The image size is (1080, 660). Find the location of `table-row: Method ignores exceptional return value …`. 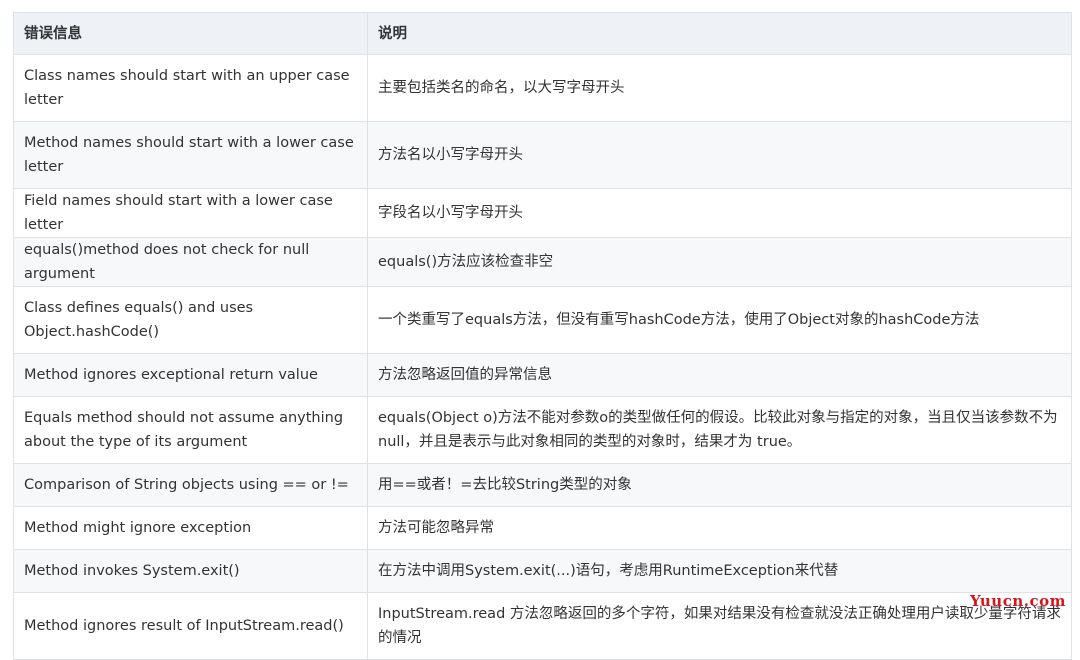

table-row: Method ignores exceptional return value … is located at coordinates (542, 375).